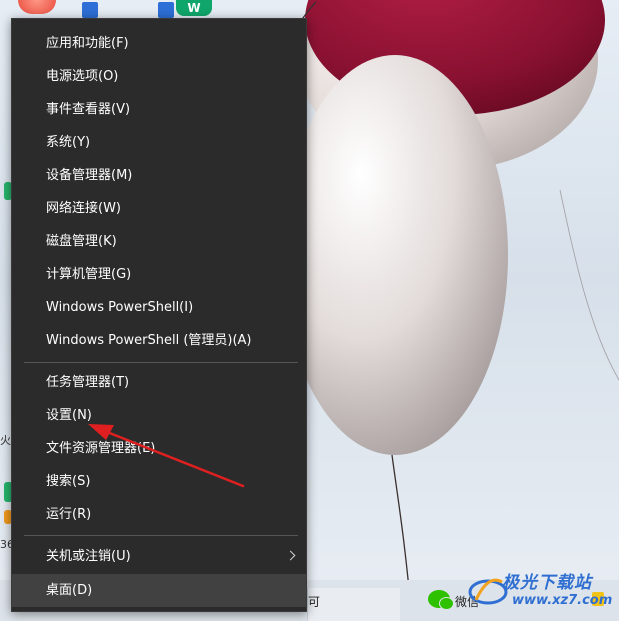 The height and width of the screenshot is (621, 619). What do you see at coordinates (159, 142) in the screenshot?
I see `menu-item-system: 系统(Y)` at bounding box center [159, 142].